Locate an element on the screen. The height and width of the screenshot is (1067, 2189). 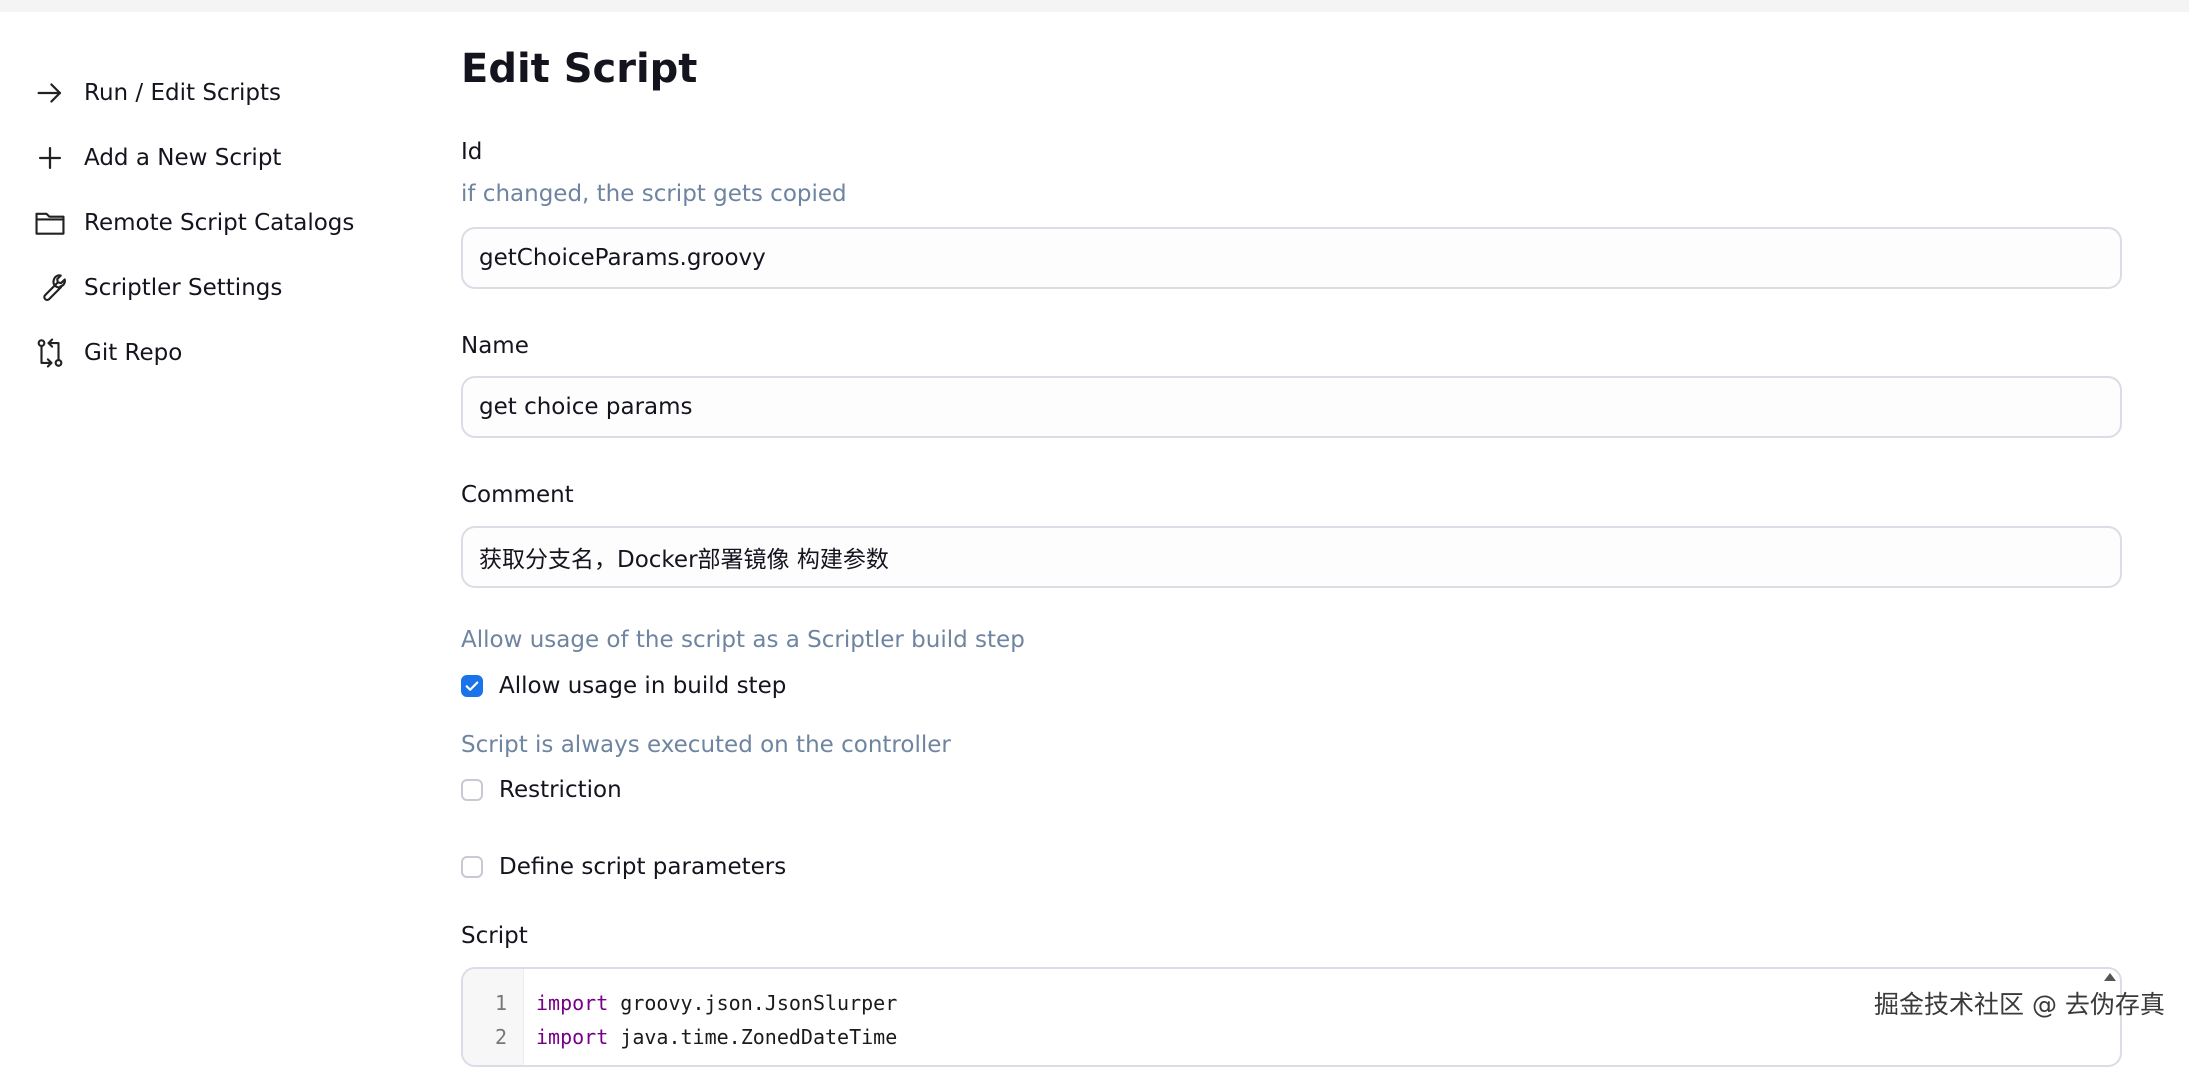
build-step-option: Allow usage in build step is located at coordinates (623, 686).